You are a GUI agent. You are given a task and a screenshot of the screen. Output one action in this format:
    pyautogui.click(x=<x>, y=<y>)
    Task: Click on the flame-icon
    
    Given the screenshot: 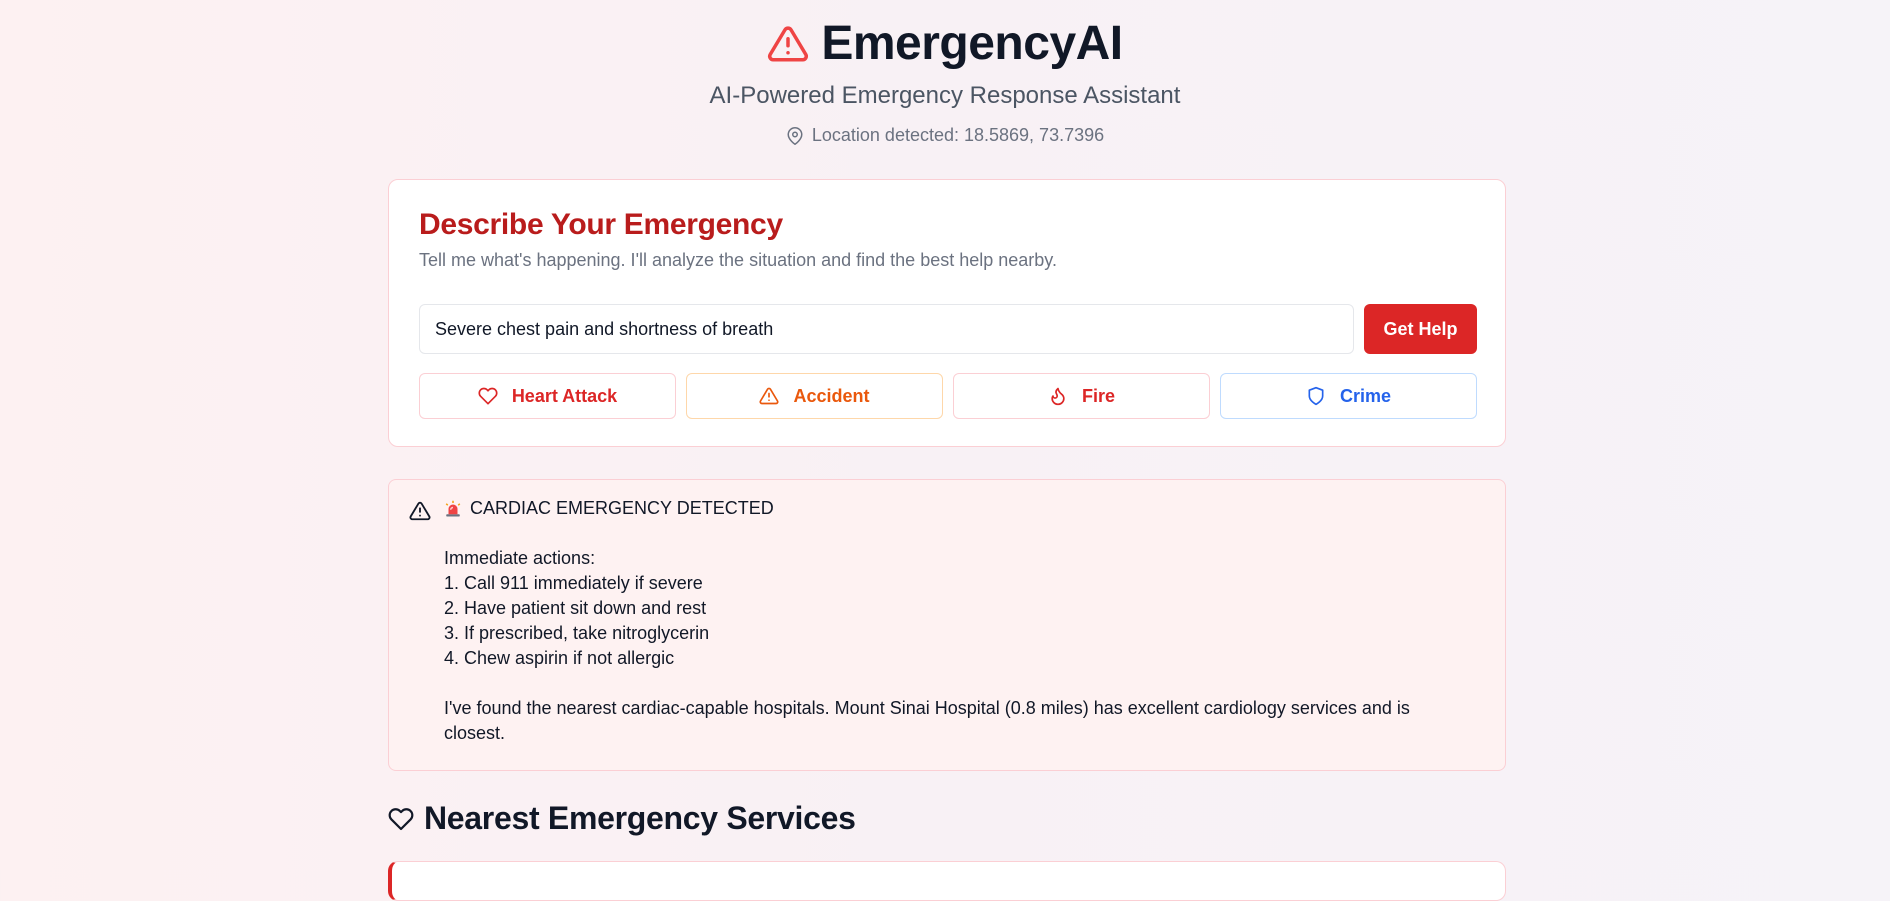 What is the action you would take?
    pyautogui.click(x=1058, y=396)
    